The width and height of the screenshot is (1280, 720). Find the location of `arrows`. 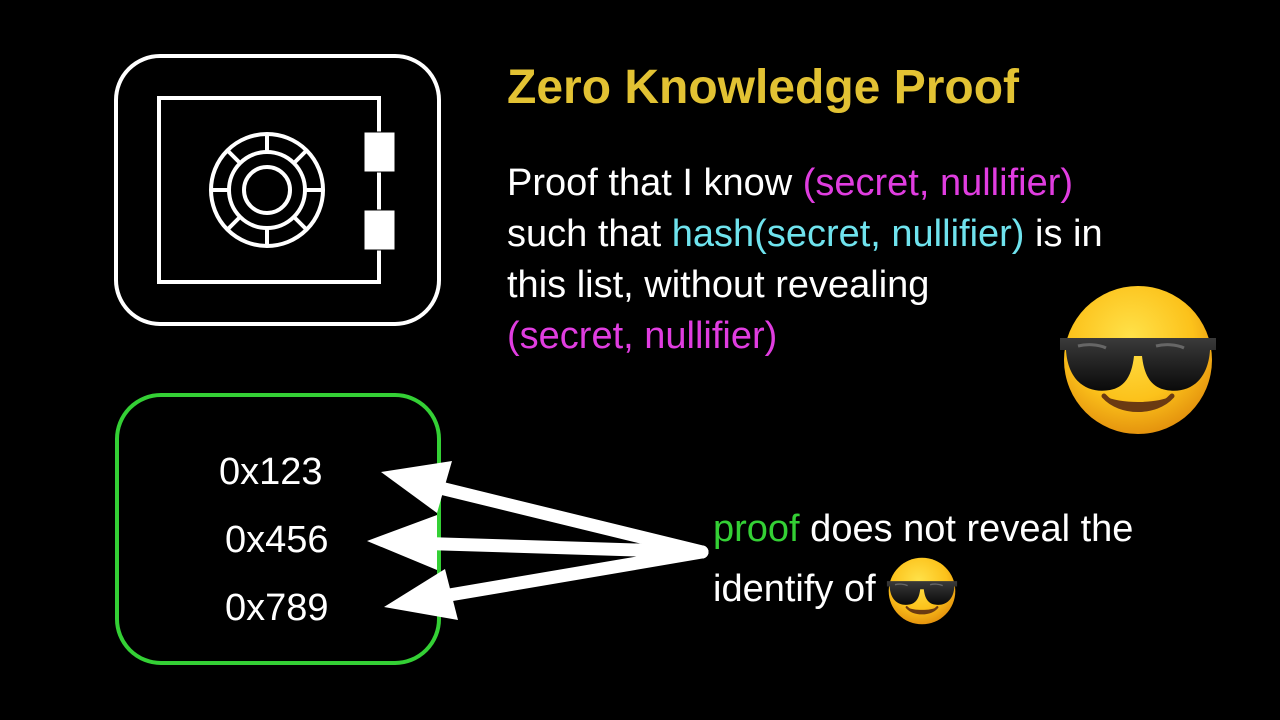

arrows is located at coordinates (538, 540).